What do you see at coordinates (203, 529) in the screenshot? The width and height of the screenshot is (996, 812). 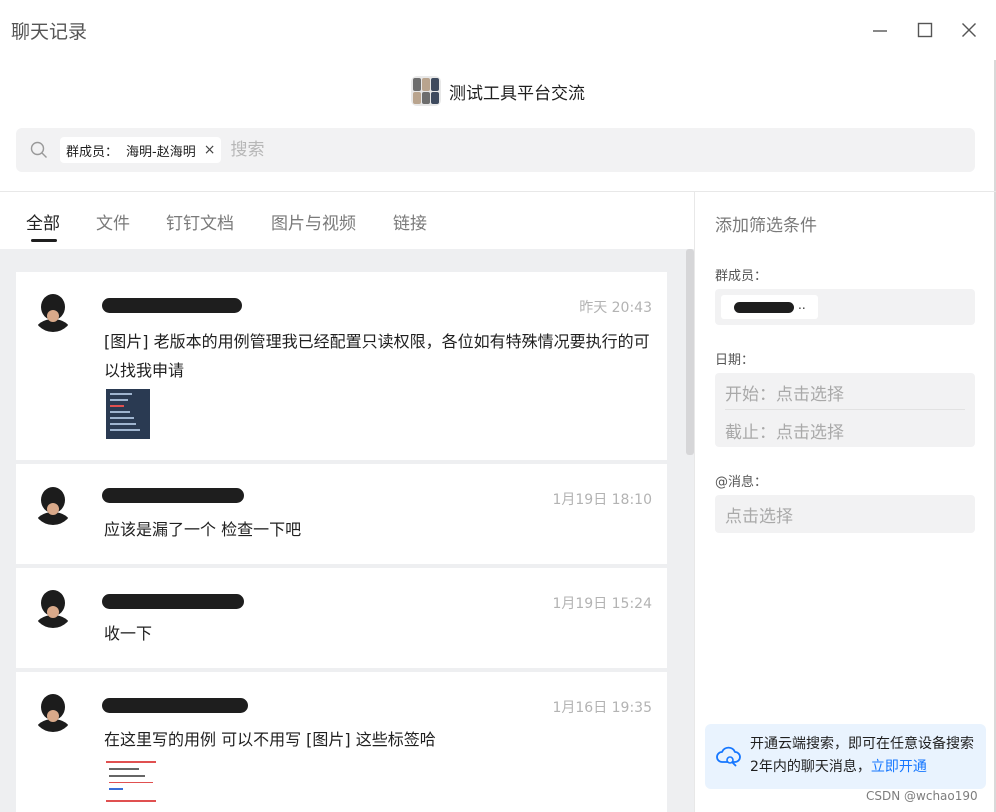 I see `message-text: 应该是漏了一个 检查一下吧` at bounding box center [203, 529].